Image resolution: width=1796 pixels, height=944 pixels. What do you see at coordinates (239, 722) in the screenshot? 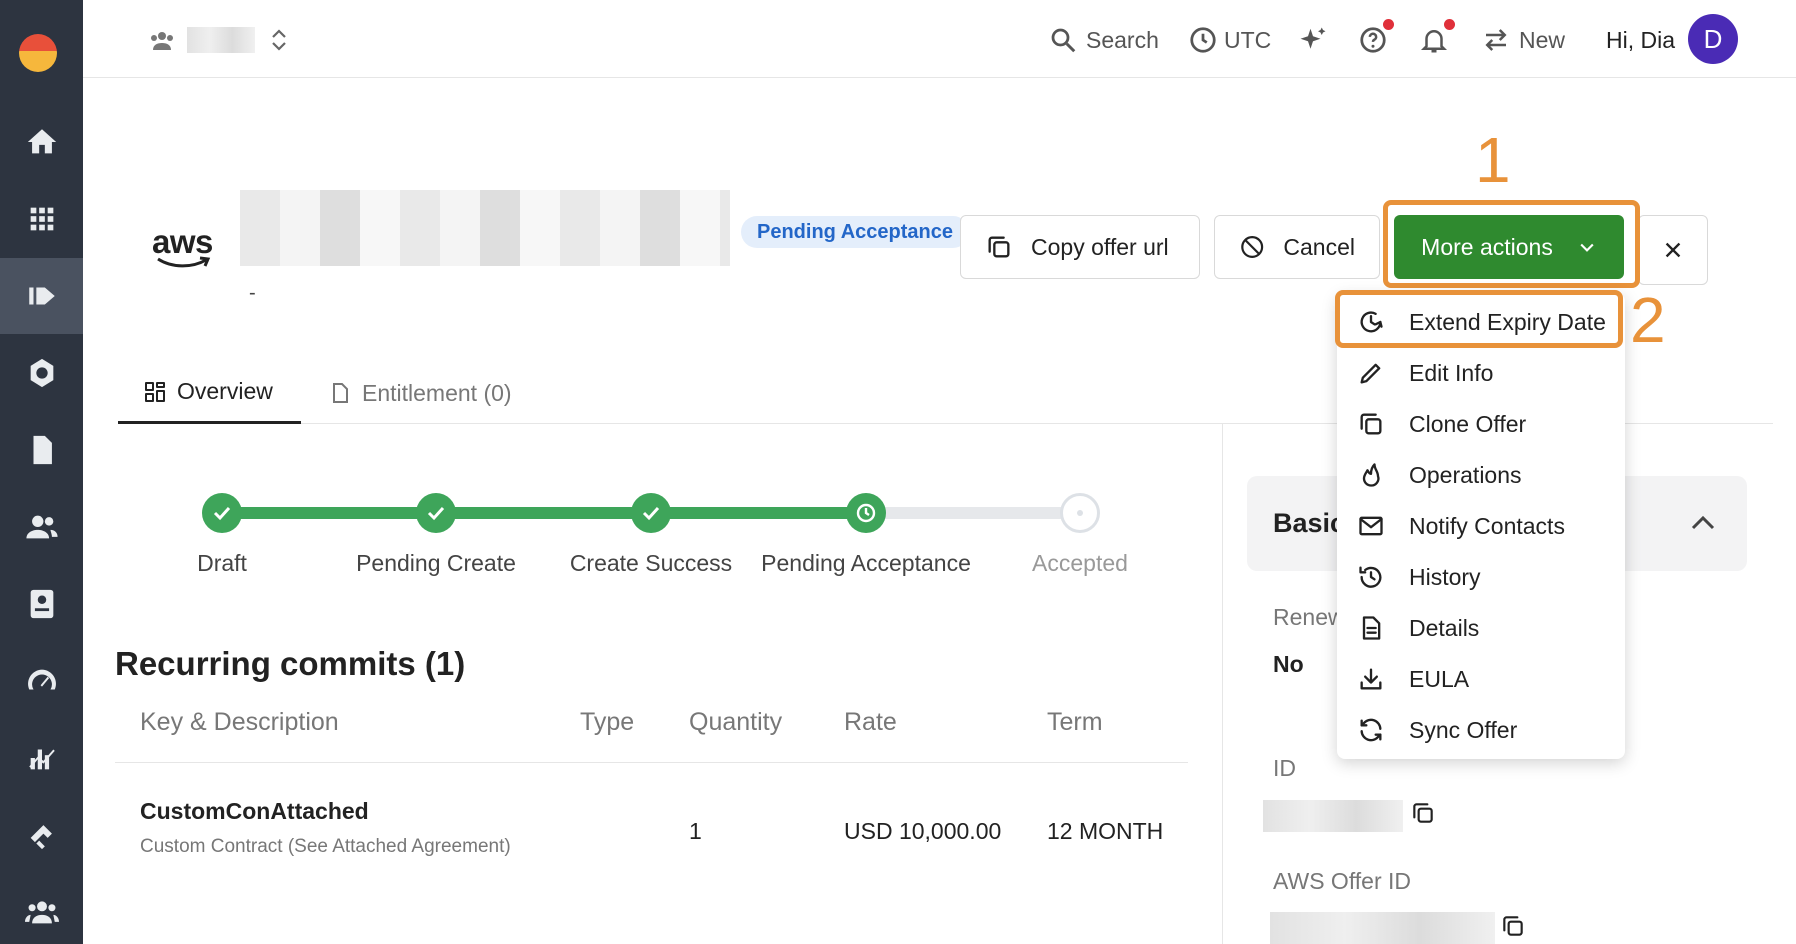
I see `column-header: Key & Description` at bounding box center [239, 722].